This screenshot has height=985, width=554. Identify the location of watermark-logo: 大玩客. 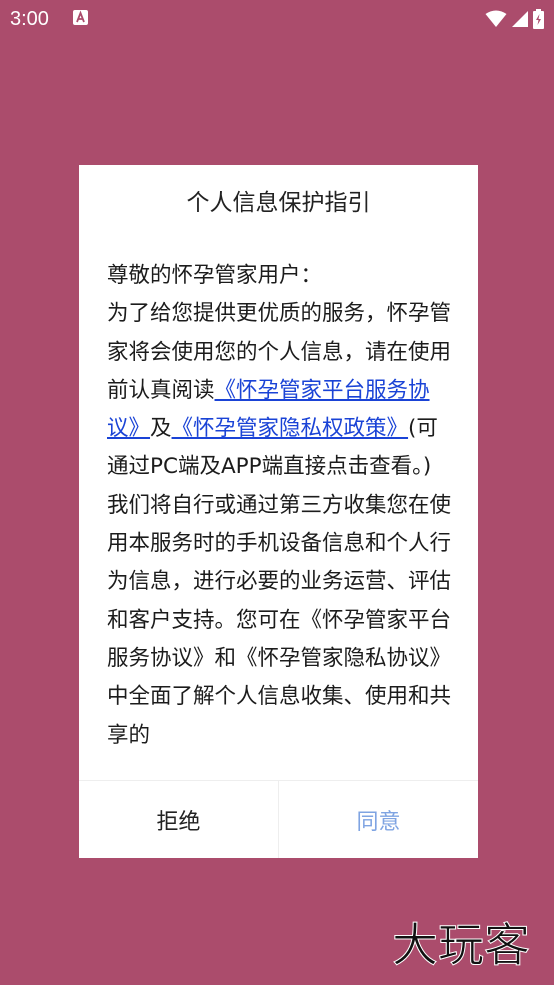
(461, 945).